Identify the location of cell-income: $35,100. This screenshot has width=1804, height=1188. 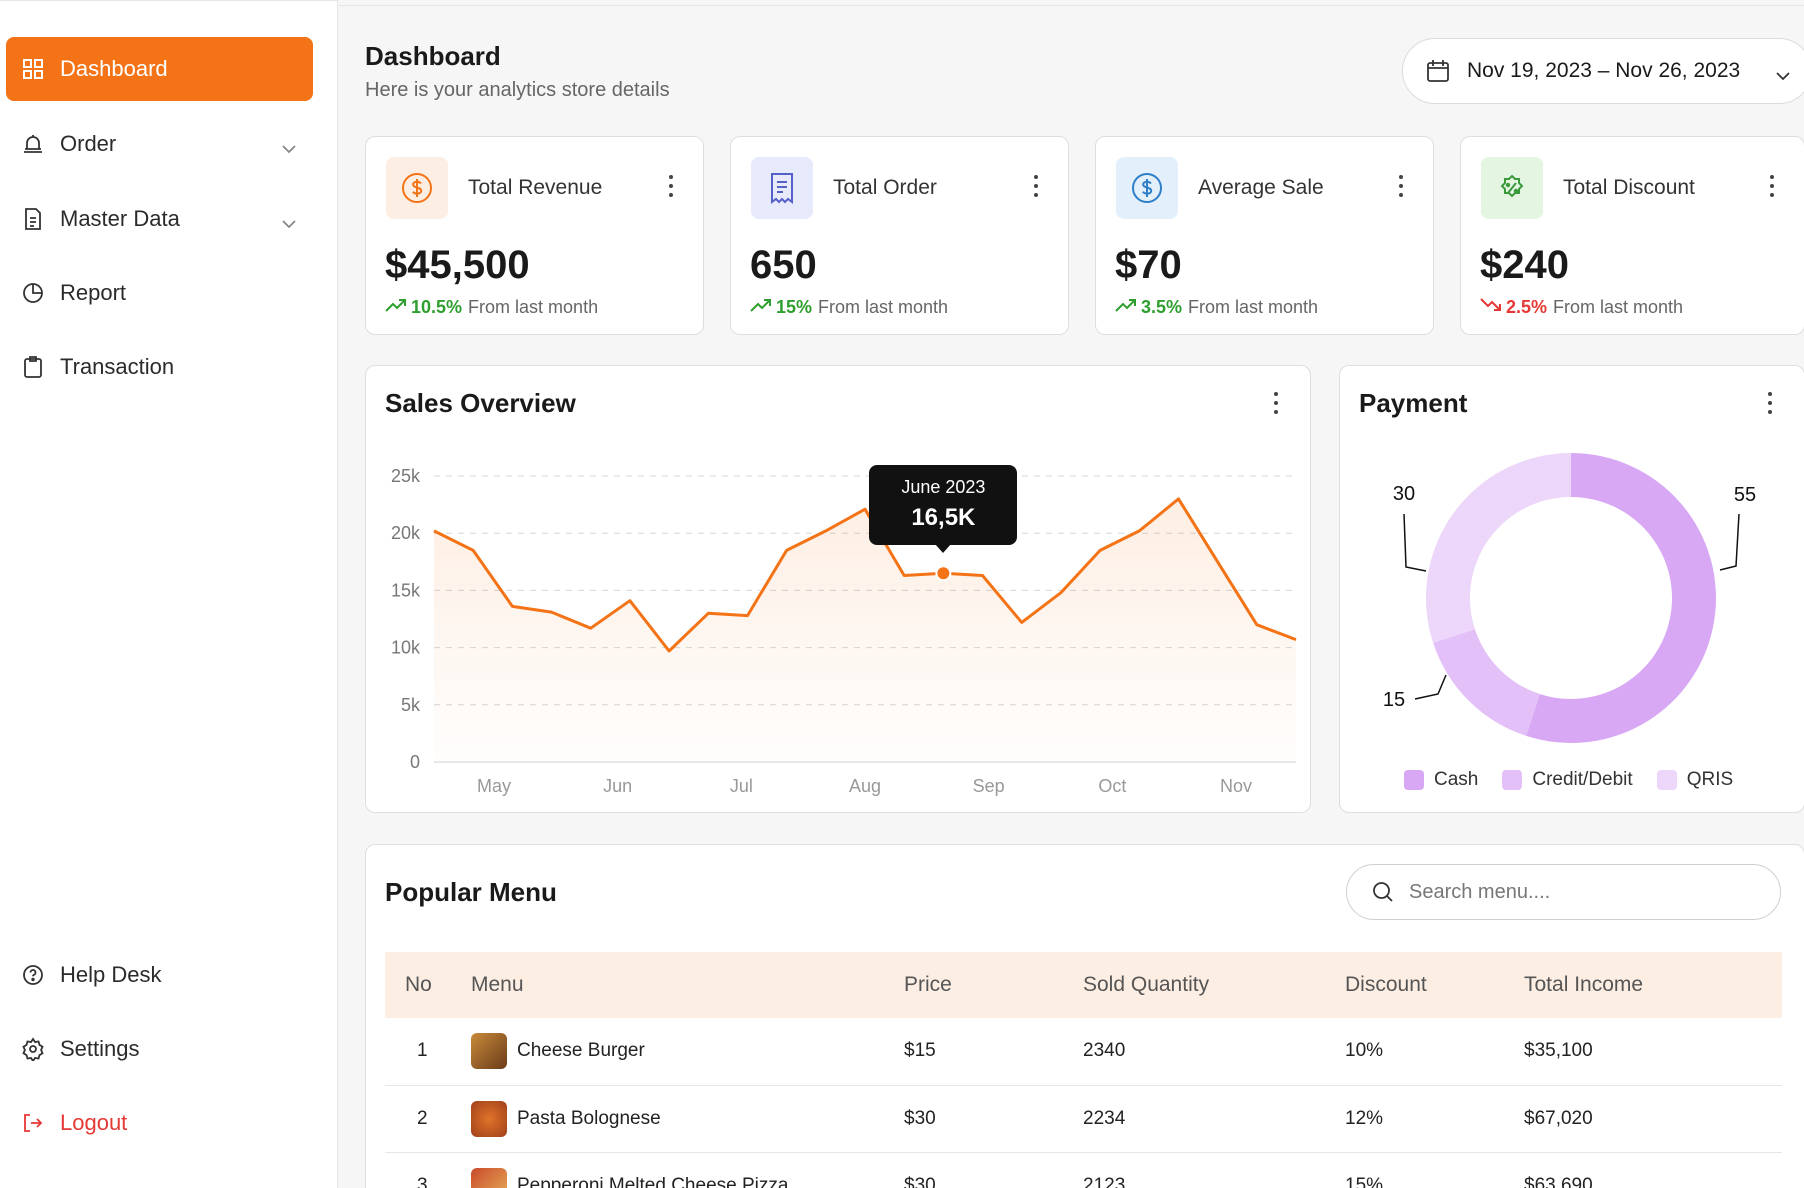
(1643, 1052).